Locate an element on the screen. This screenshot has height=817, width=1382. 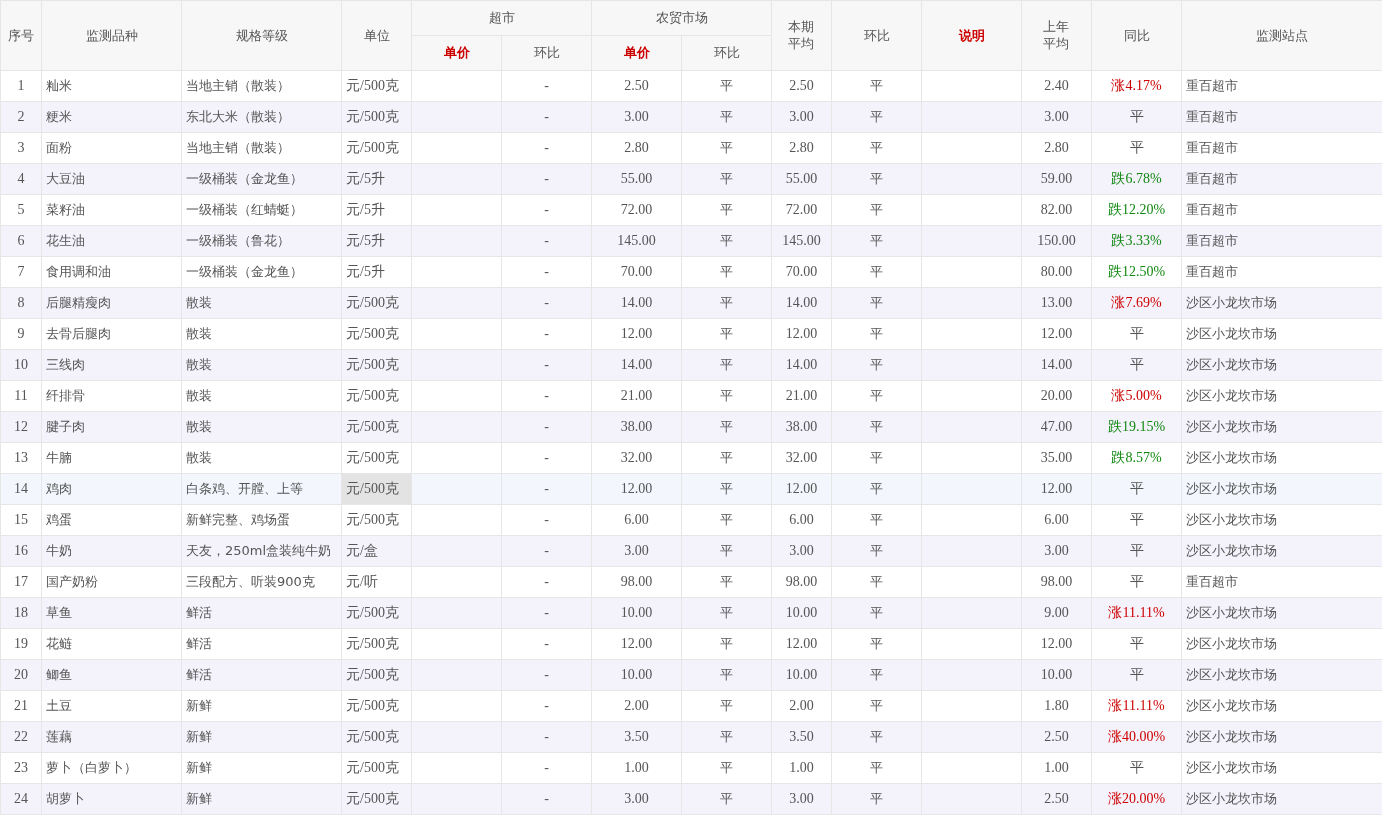
average-cell: 2.80 is located at coordinates (801, 148).